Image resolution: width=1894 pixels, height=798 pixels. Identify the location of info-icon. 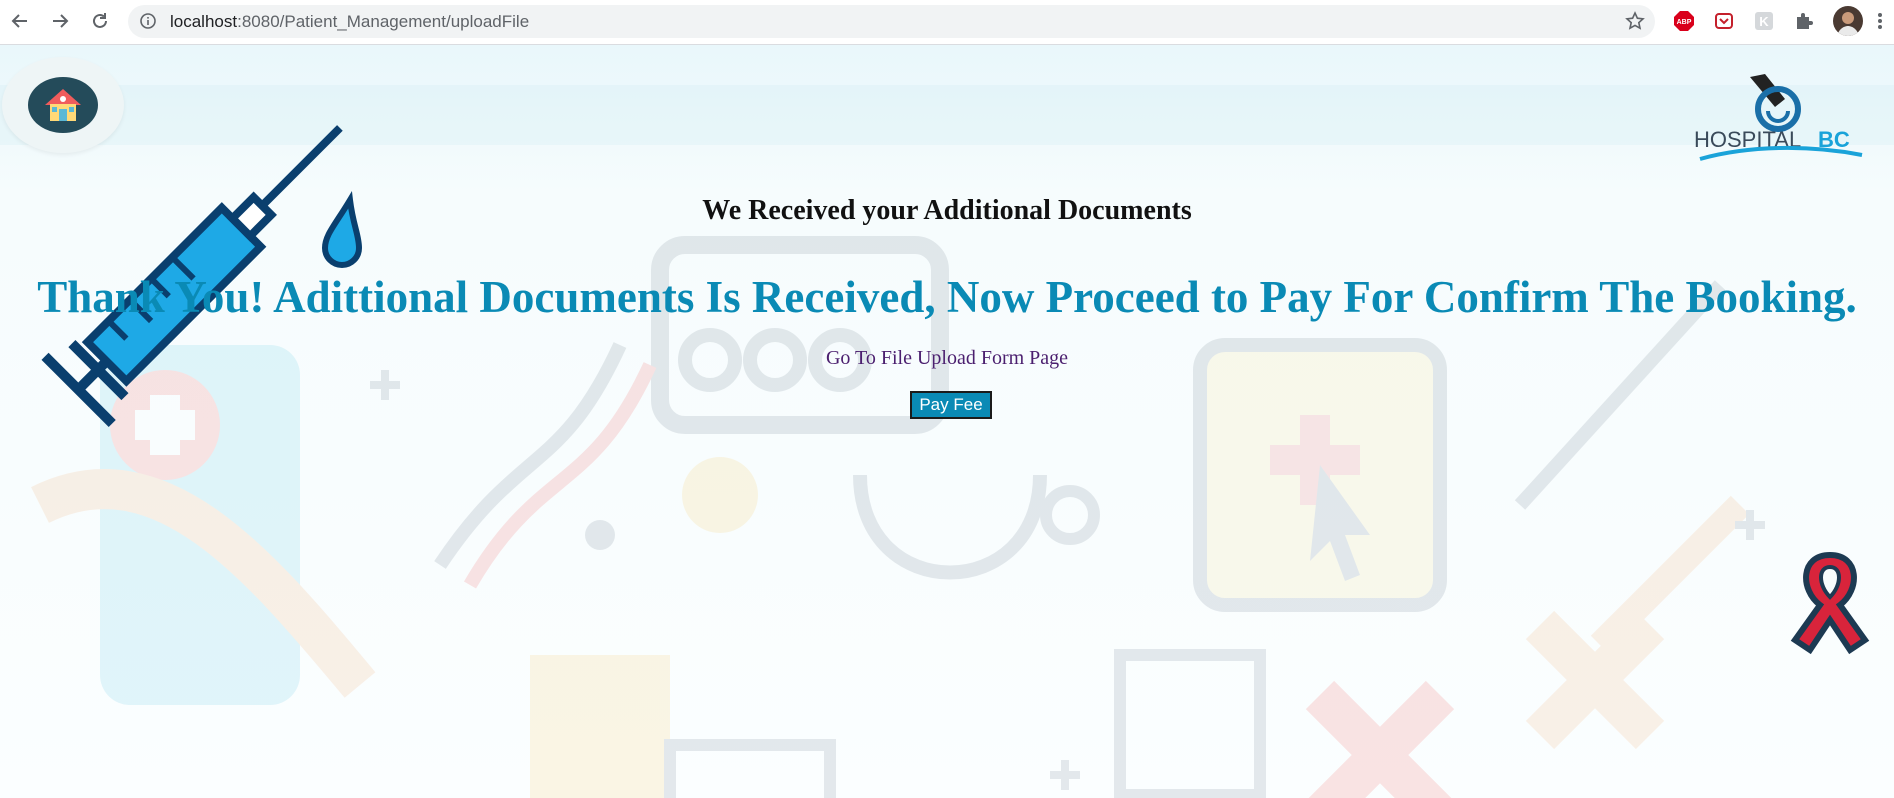
(148, 21).